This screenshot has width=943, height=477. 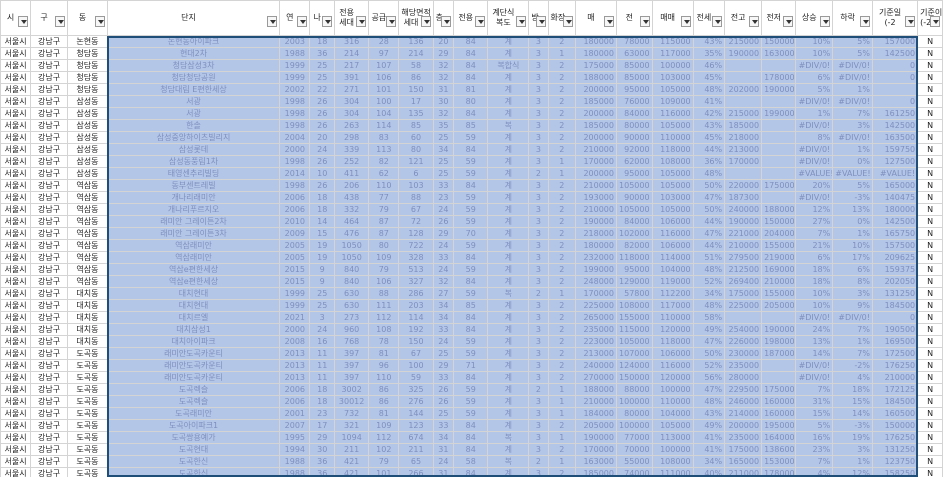 What do you see at coordinates (709, 257) in the screenshot?
I see `table-cell: 51%` at bounding box center [709, 257].